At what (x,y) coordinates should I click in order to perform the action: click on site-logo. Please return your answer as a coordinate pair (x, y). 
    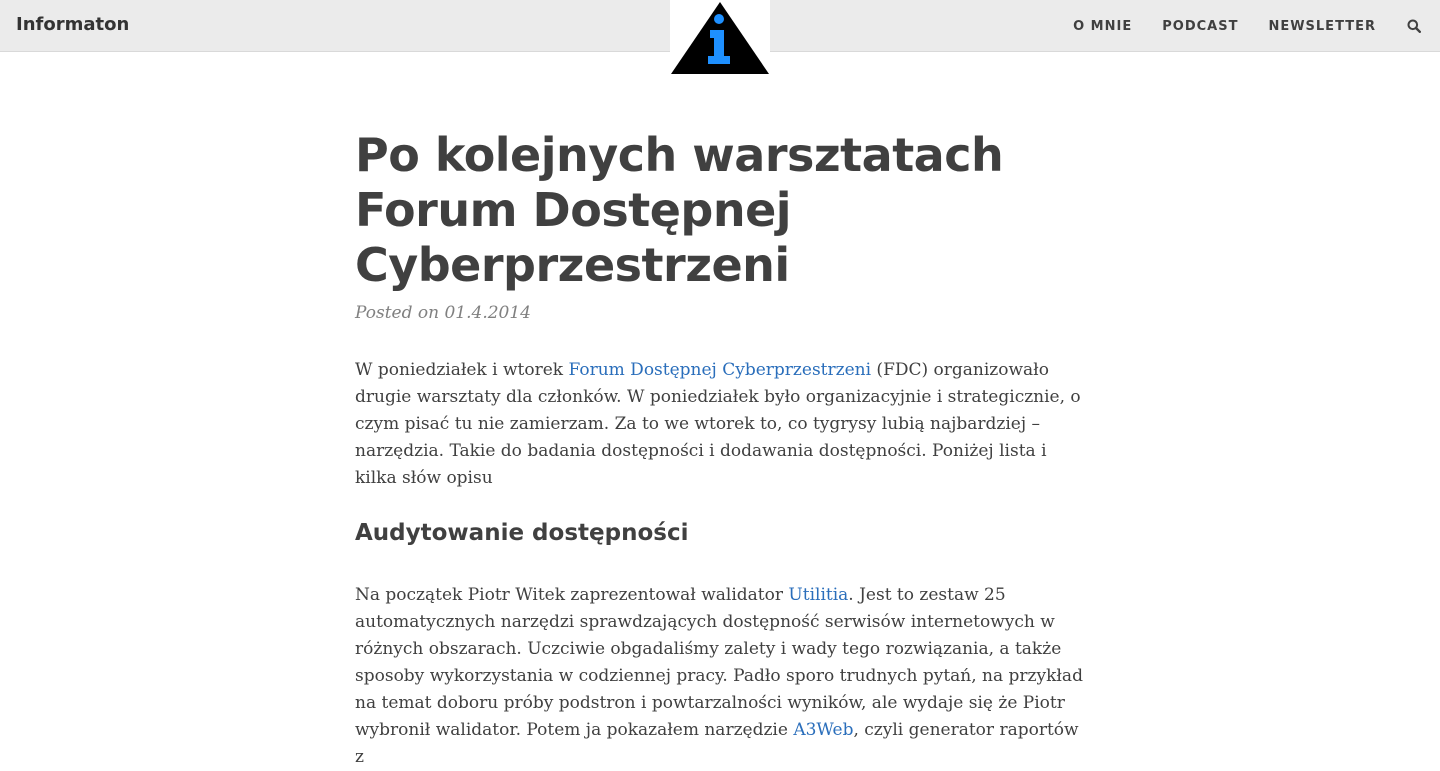
    Looking at the image, I should click on (720, 38).